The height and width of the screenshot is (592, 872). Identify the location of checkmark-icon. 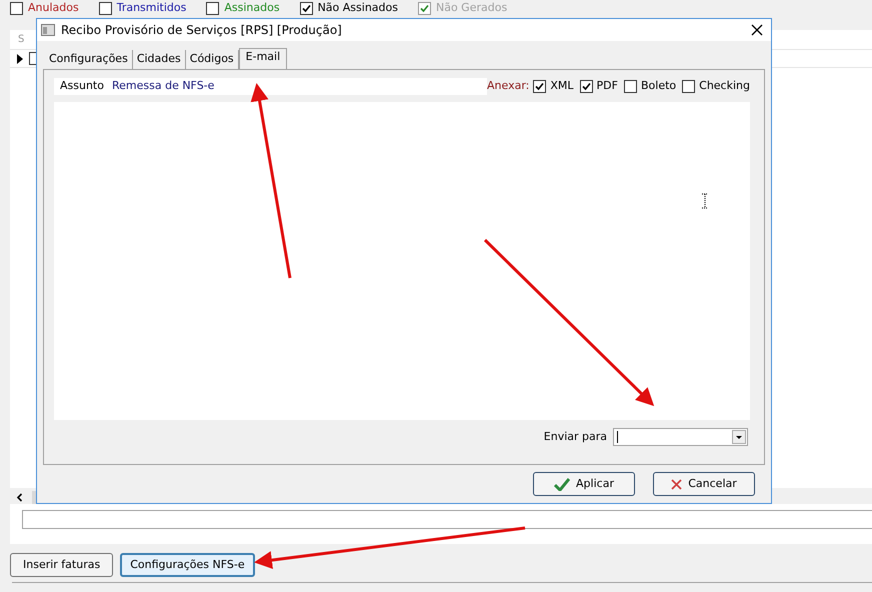
(562, 484).